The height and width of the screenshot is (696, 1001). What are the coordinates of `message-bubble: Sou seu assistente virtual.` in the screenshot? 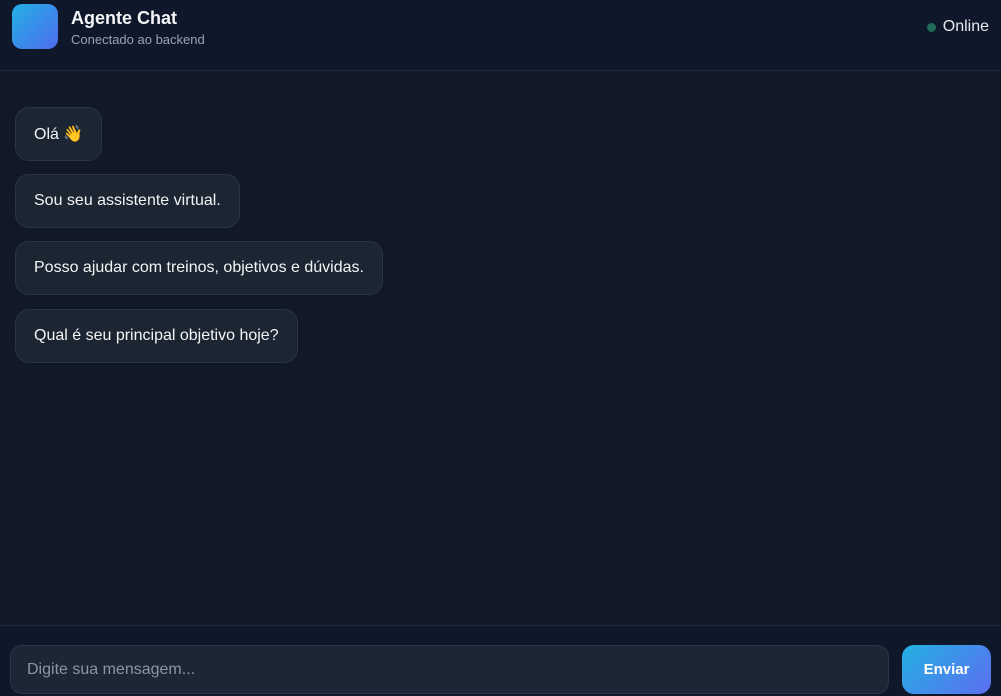 It's located at (127, 201).